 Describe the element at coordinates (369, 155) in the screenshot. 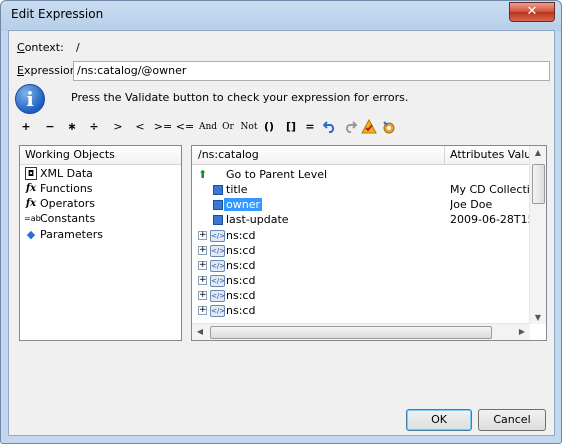

I see `tree-header: /ns:catalog Attributes Values` at that location.